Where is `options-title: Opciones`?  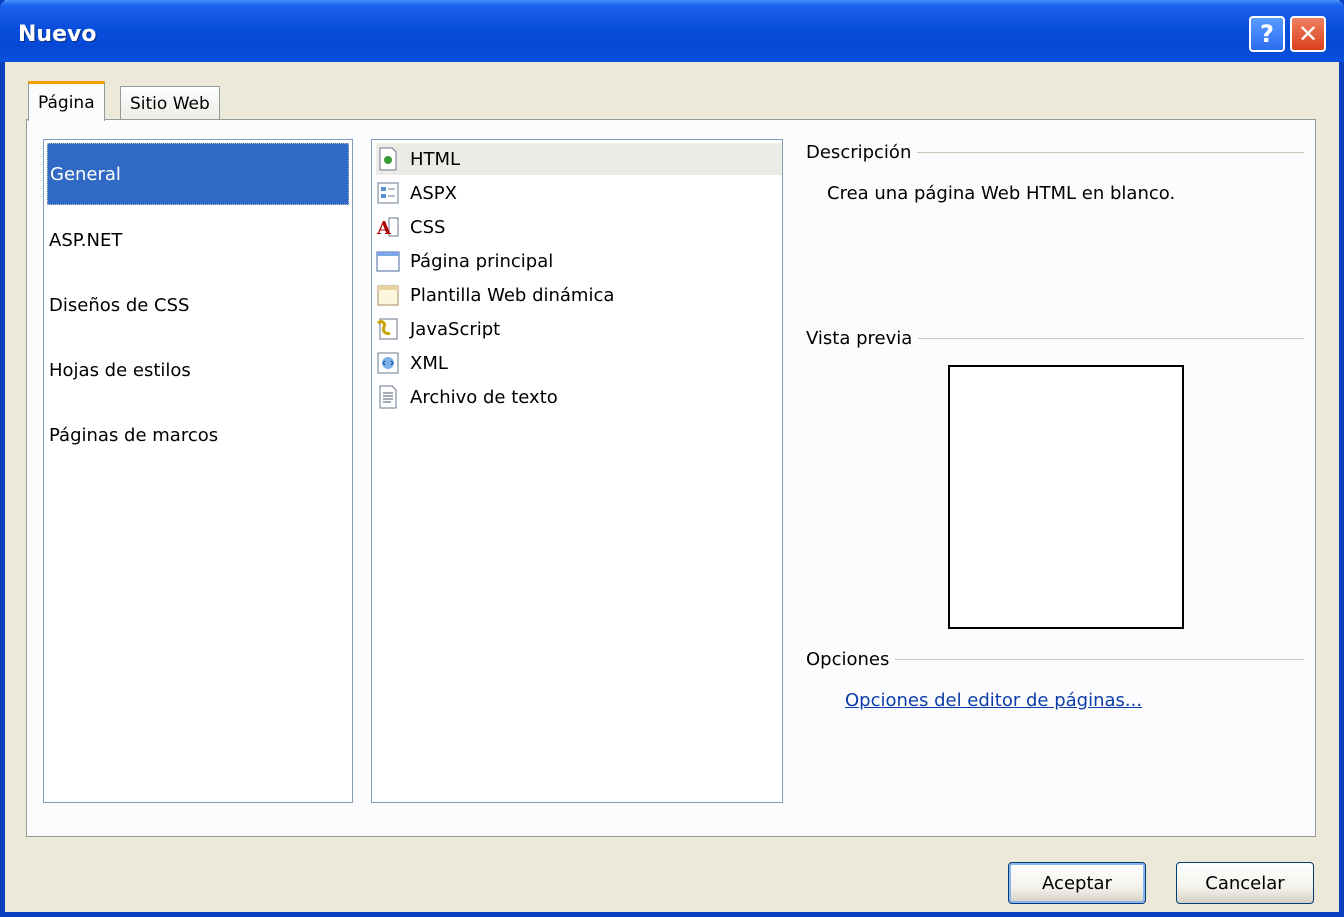 options-title: Opciones is located at coordinates (851, 659).